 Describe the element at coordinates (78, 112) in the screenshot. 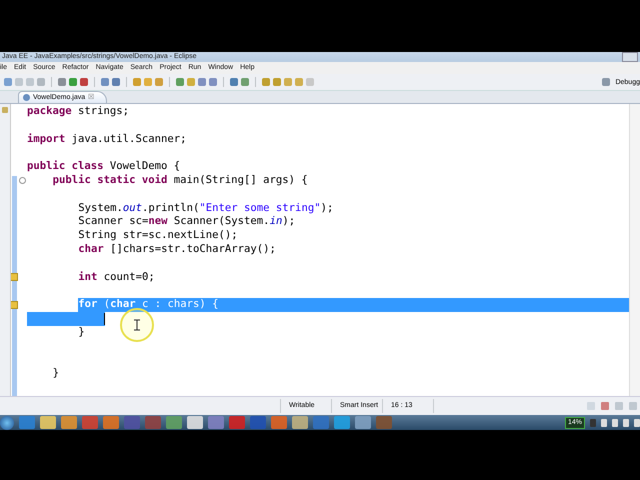

I see `code-line: package strings;` at that location.